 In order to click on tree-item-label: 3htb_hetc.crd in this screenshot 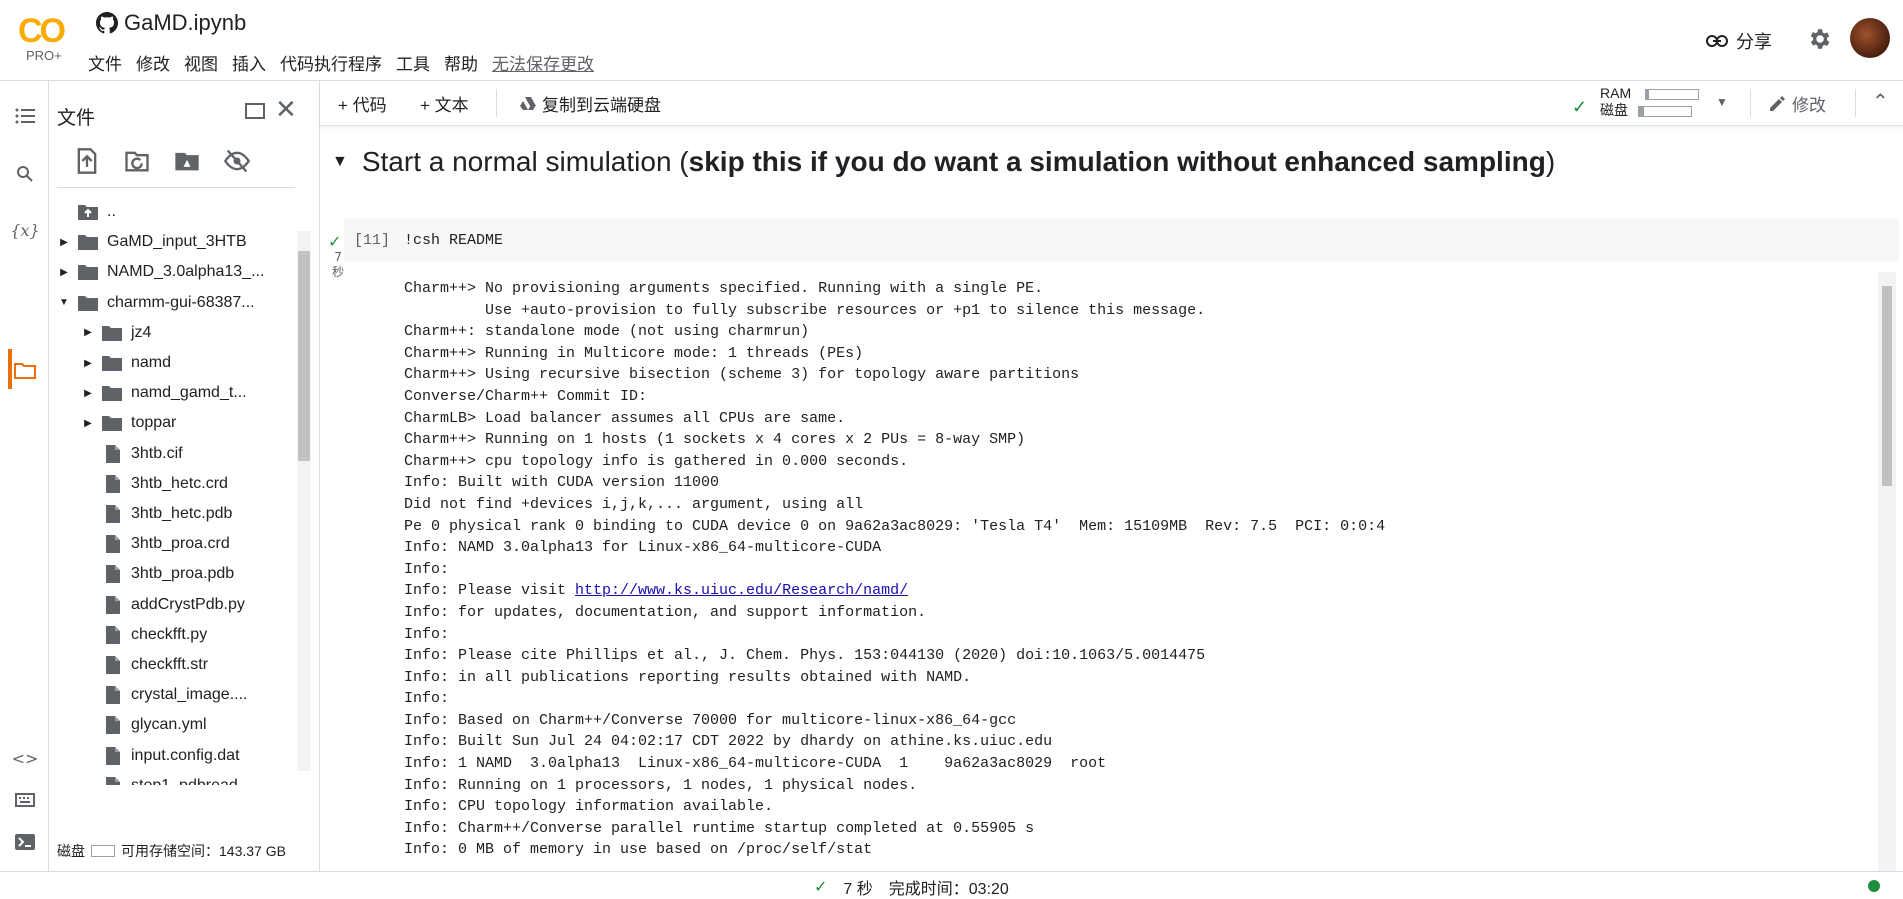, I will do `click(179, 483)`.